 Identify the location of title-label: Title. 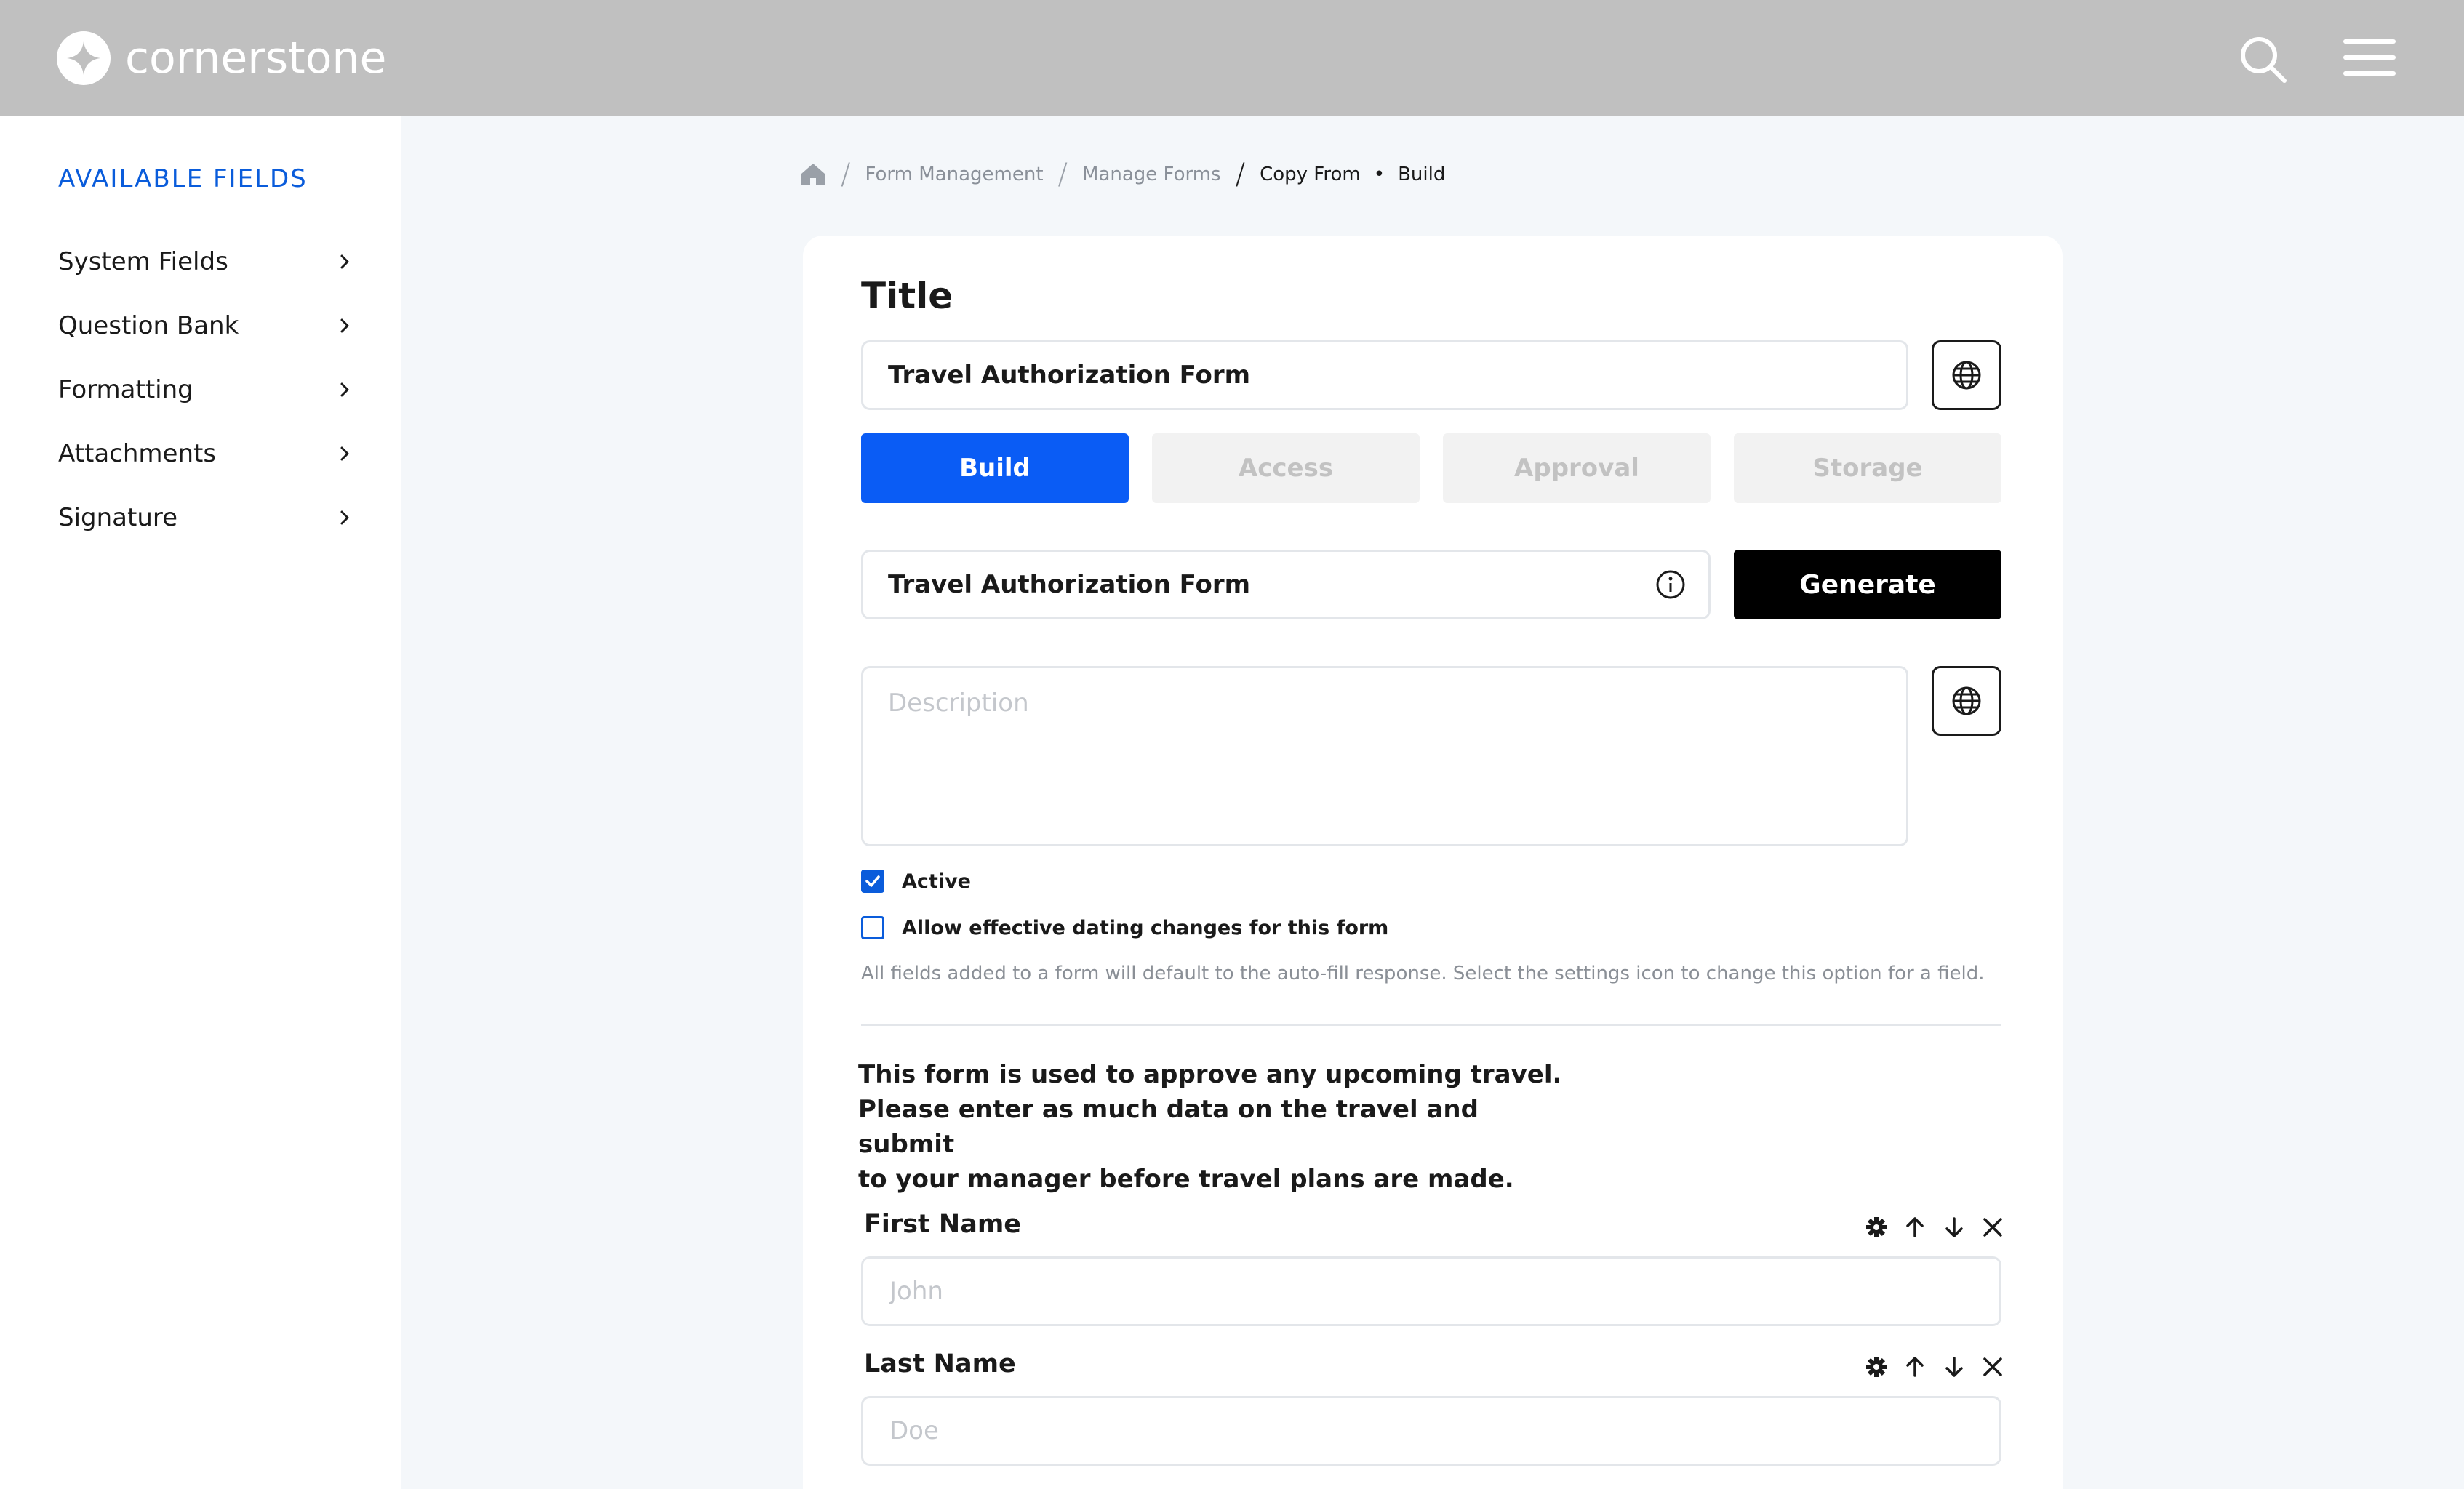
(907, 296).